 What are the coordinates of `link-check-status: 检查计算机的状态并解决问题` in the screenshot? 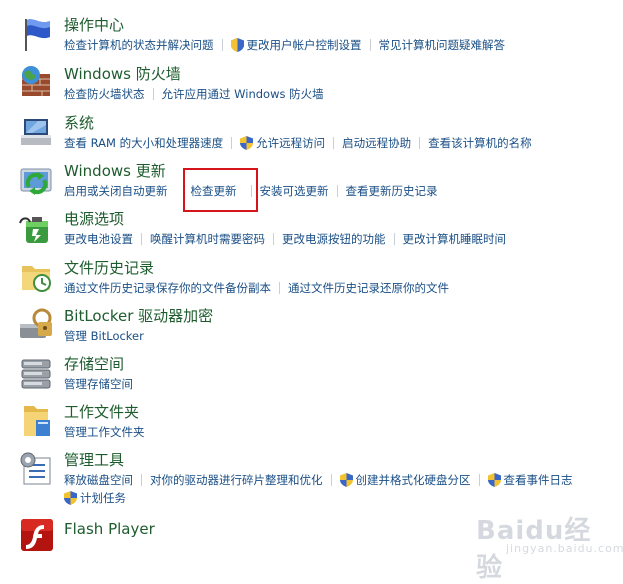 It's located at (139, 45).